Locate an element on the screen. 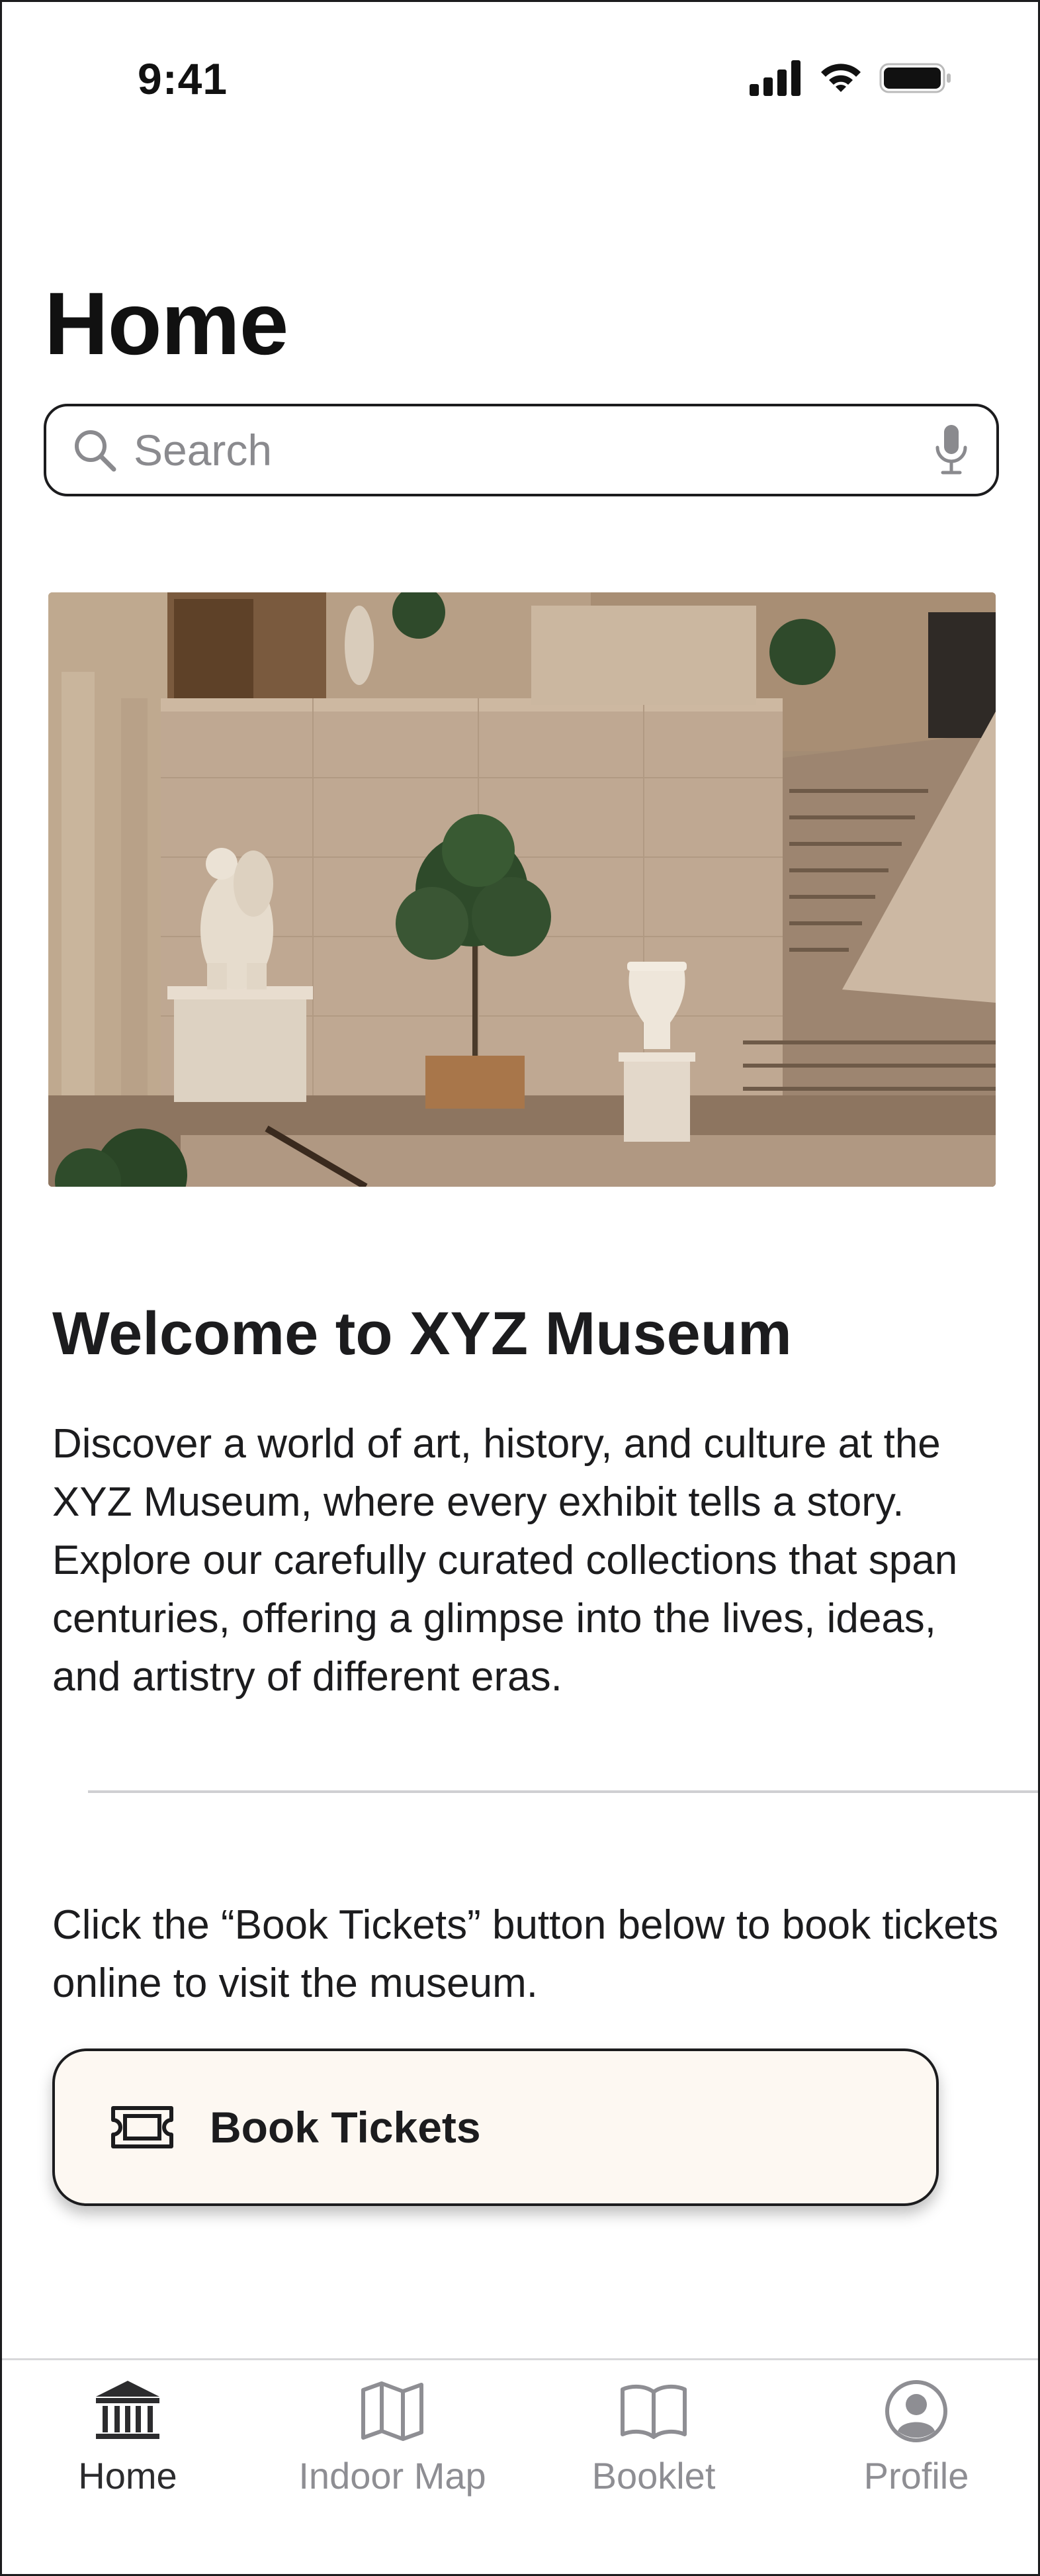 The width and height of the screenshot is (1040, 2576). ticket-icon is located at coordinates (142, 2127).